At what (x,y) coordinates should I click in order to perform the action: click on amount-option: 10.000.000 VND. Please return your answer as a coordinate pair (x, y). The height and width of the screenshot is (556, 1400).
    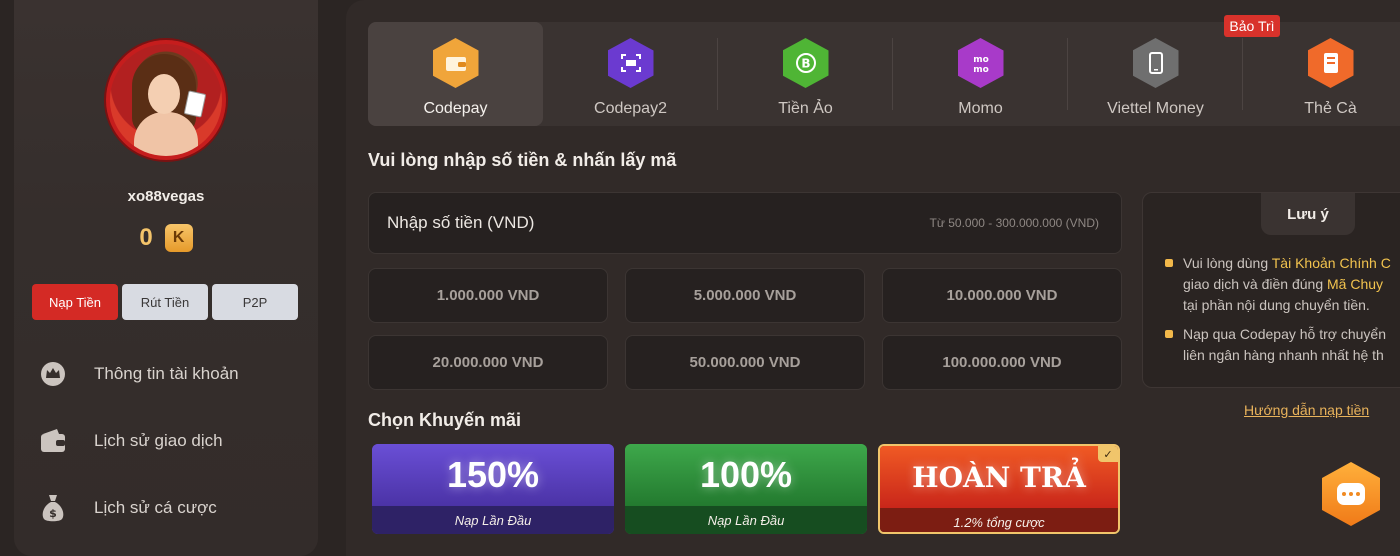
    Looking at the image, I should click on (1002, 295).